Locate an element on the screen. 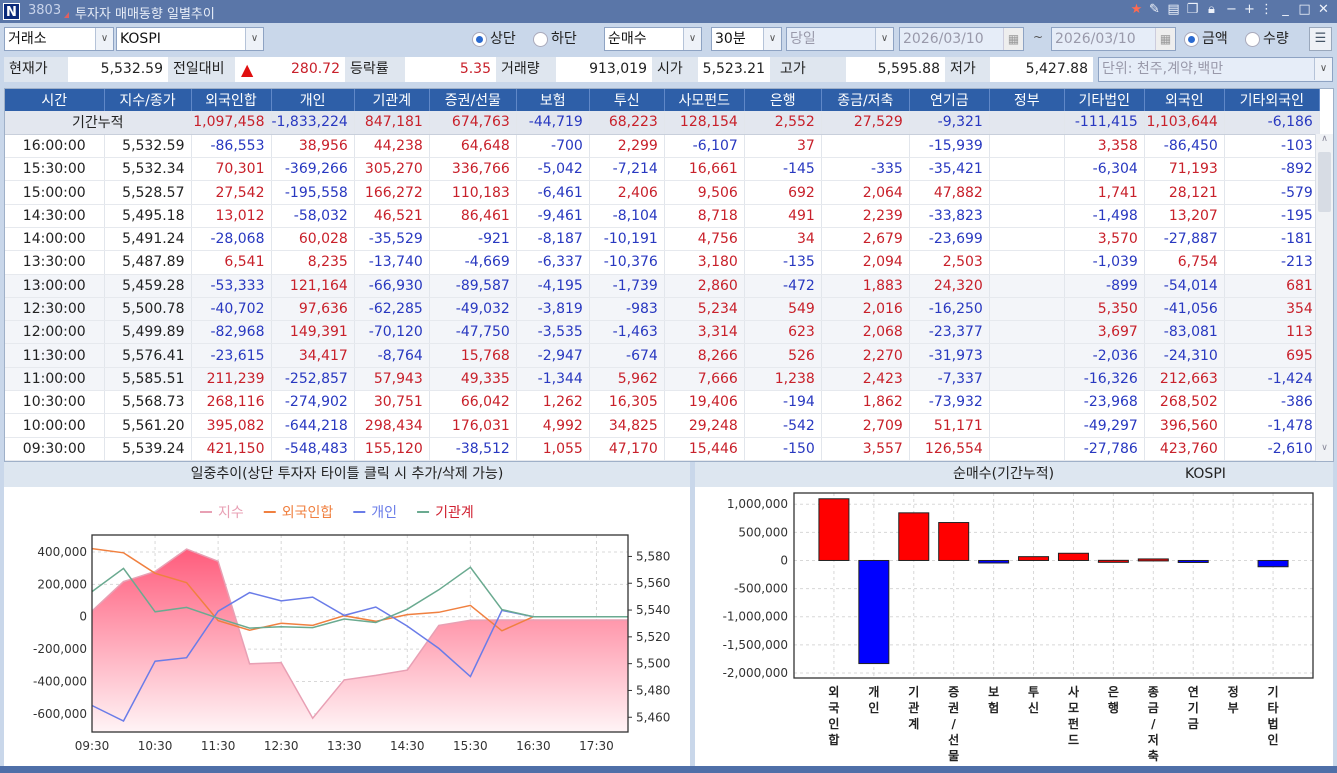 This screenshot has height=773, width=1337. close-icon: ✕ is located at coordinates (1323, 9).